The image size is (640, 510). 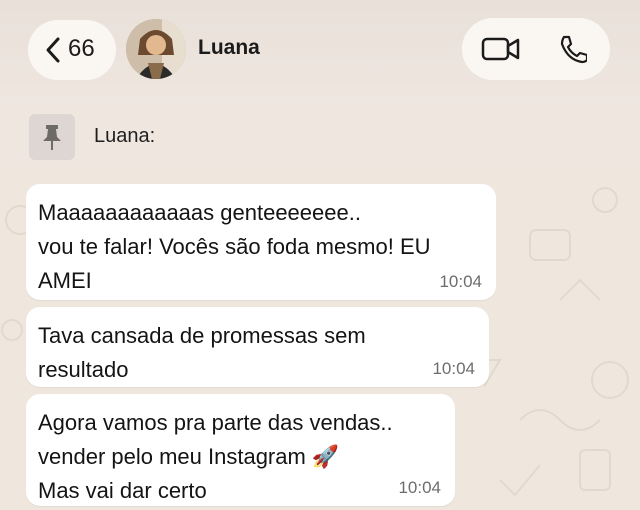 What do you see at coordinates (501, 49) in the screenshot?
I see `video-call-icon` at bounding box center [501, 49].